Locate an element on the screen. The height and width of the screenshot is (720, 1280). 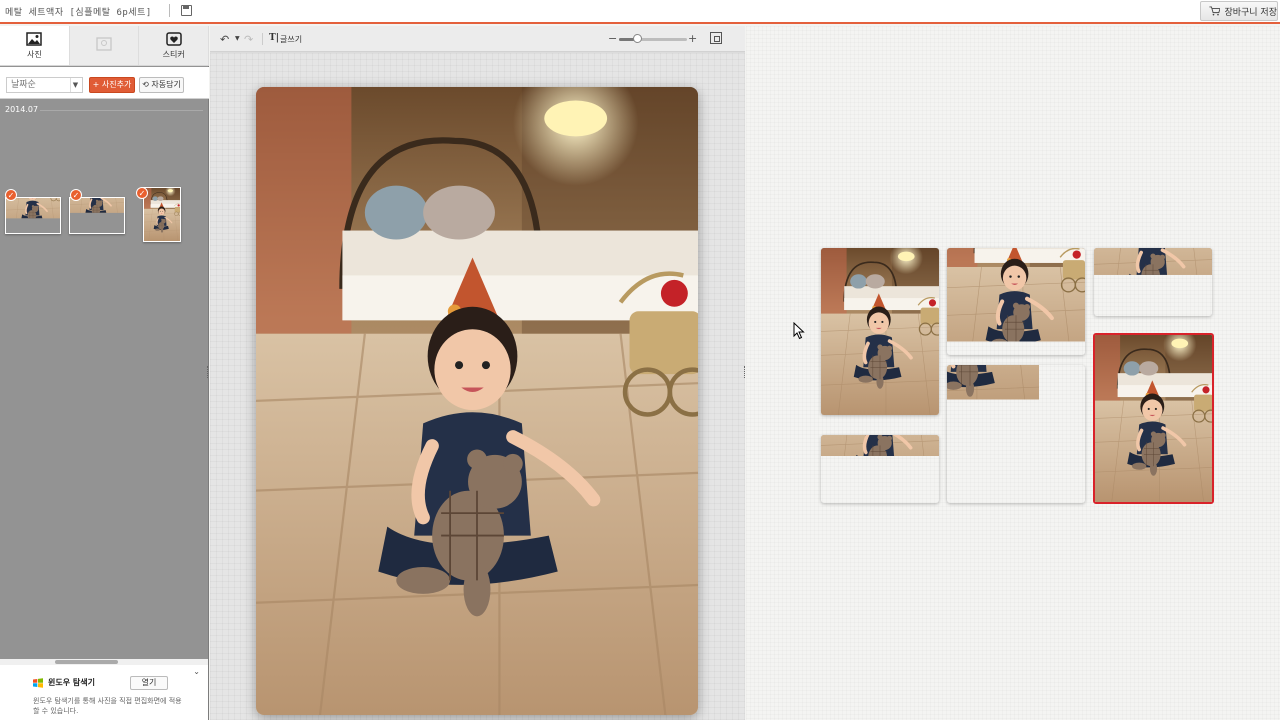
cart-icon is located at coordinates (1215, 11).